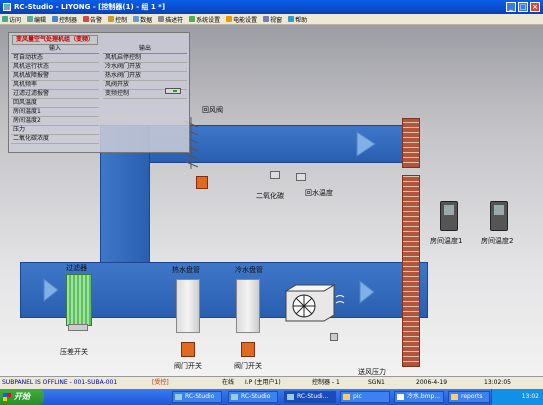 The image size is (543, 405). What do you see at coordinates (55, 67) in the screenshot?
I see `input-item: 风机运行状态` at bounding box center [55, 67].